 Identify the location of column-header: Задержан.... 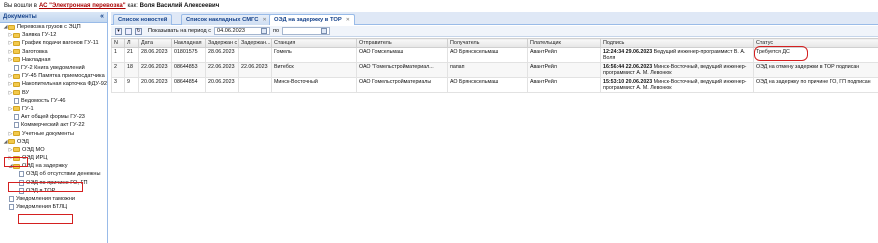
(255, 43).